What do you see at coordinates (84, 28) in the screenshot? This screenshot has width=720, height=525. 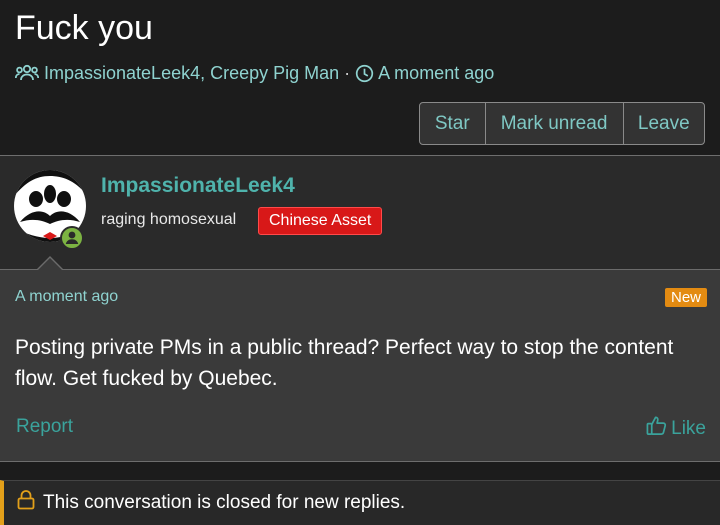 I see `page-title: Fuck you` at bounding box center [84, 28].